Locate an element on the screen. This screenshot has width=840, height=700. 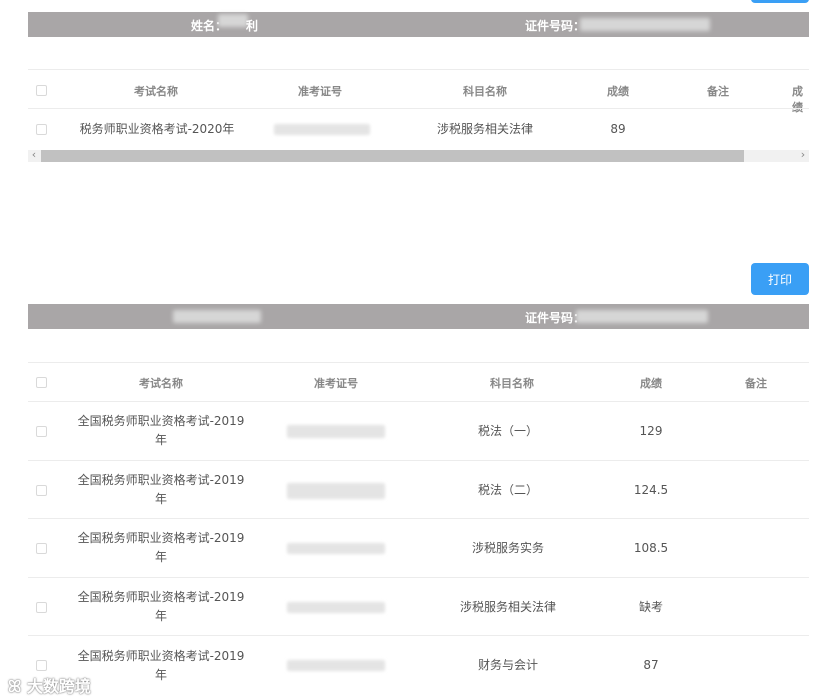
top-action-button is located at coordinates (780, 1).